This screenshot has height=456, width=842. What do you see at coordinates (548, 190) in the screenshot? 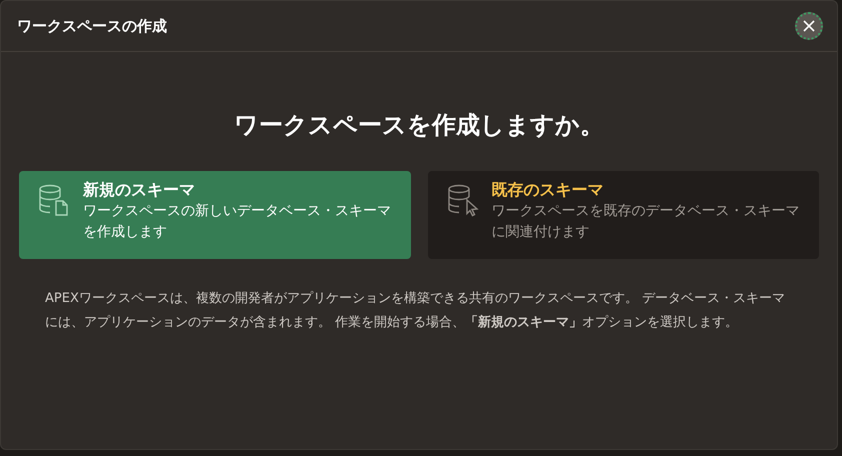
I see `option-title: 既存のスキーマ` at bounding box center [548, 190].